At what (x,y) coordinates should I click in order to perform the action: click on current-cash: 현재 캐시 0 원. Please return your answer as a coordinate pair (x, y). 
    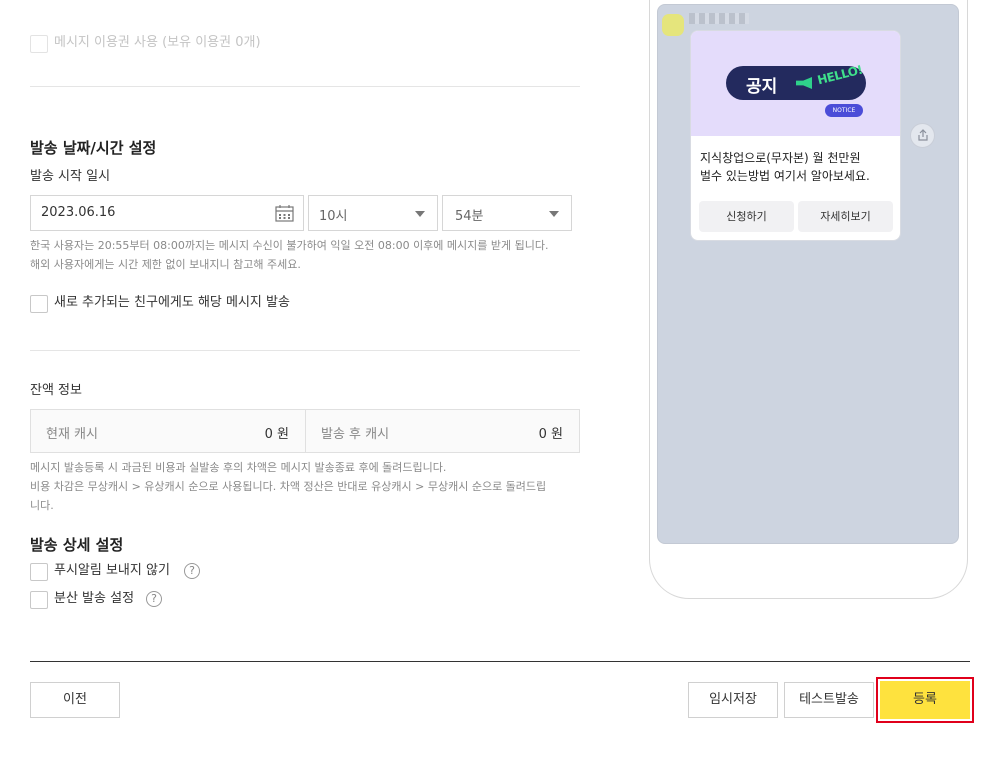
    Looking at the image, I should click on (168, 431).